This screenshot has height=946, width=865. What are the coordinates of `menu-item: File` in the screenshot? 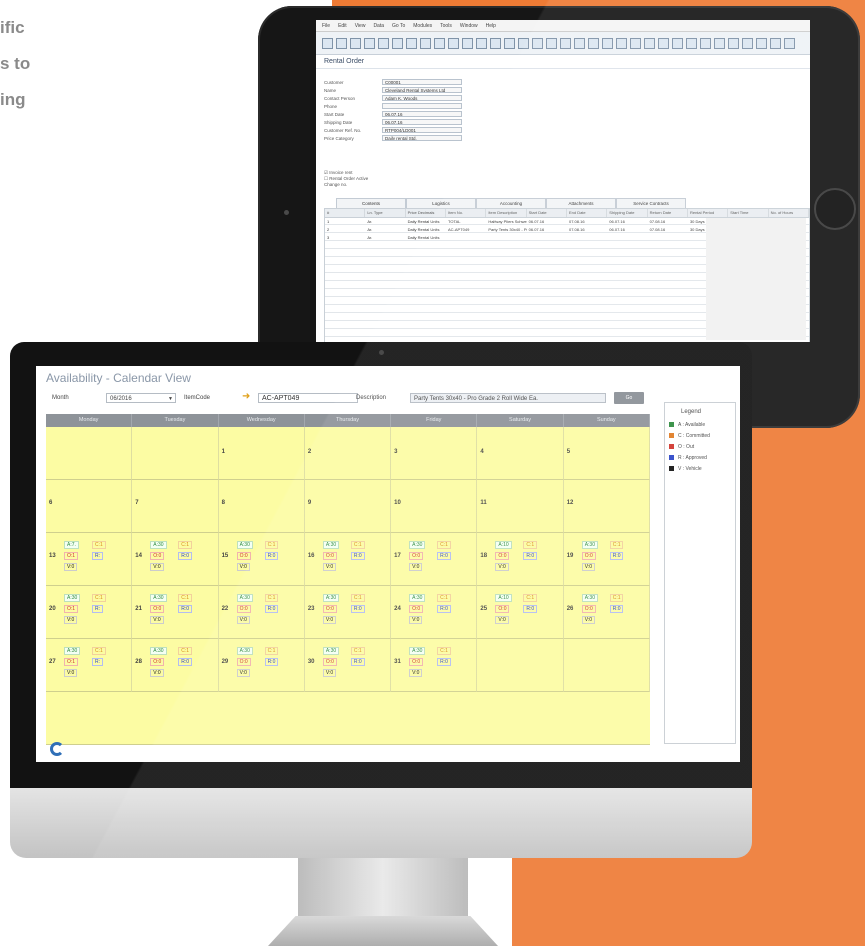 It's located at (326, 26).